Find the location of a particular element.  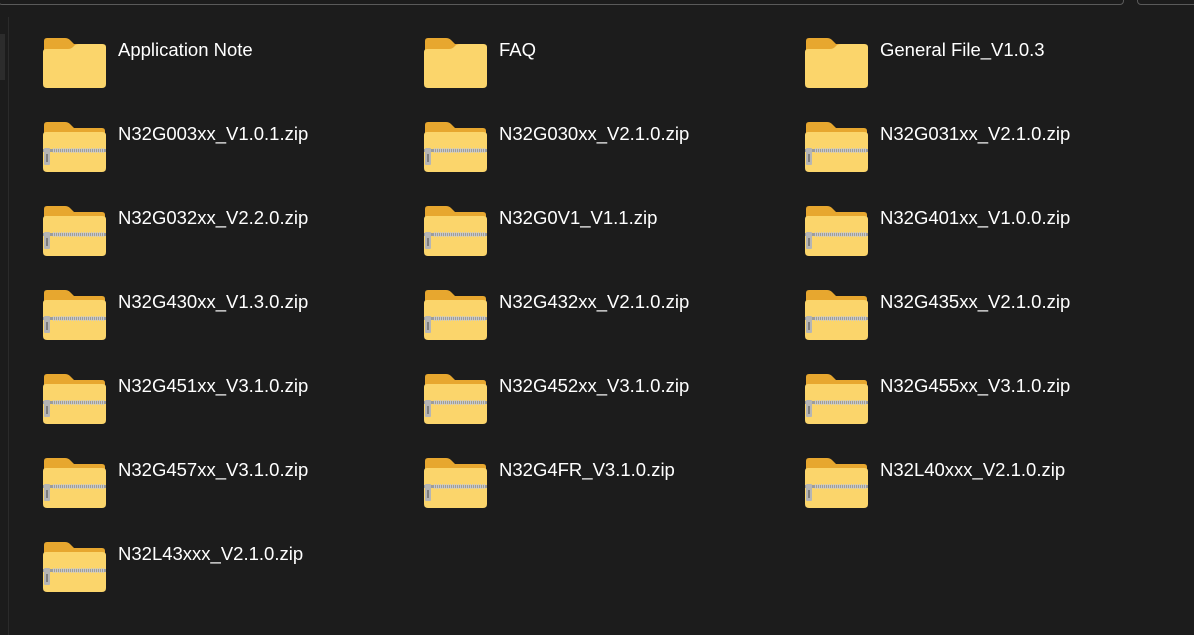

folder-item: Application Note is located at coordinates (226, 72).